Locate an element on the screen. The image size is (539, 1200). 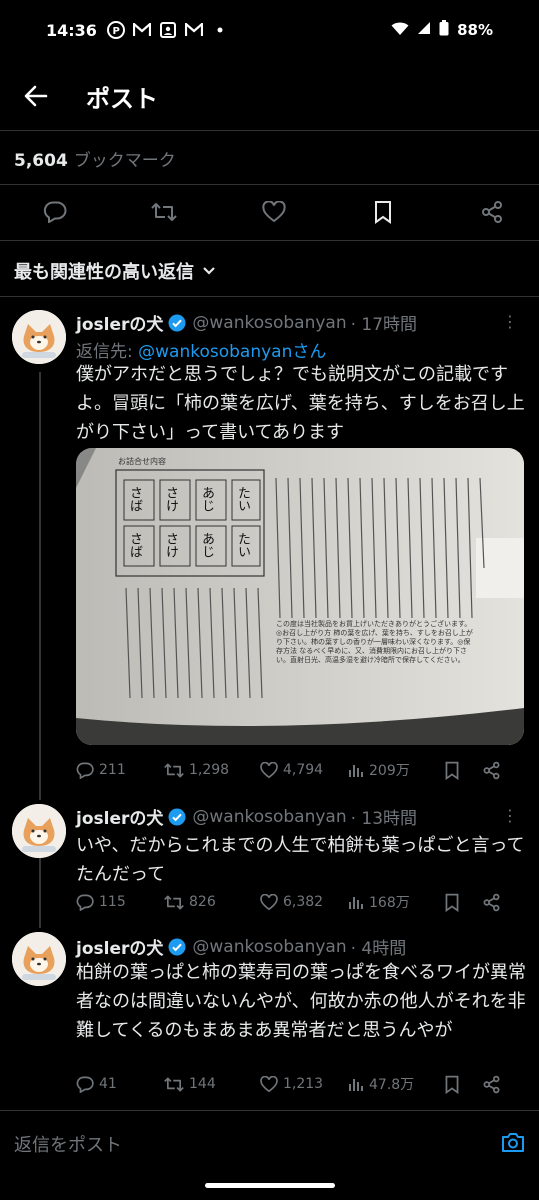
view-count: 168万 is located at coordinates (389, 903).